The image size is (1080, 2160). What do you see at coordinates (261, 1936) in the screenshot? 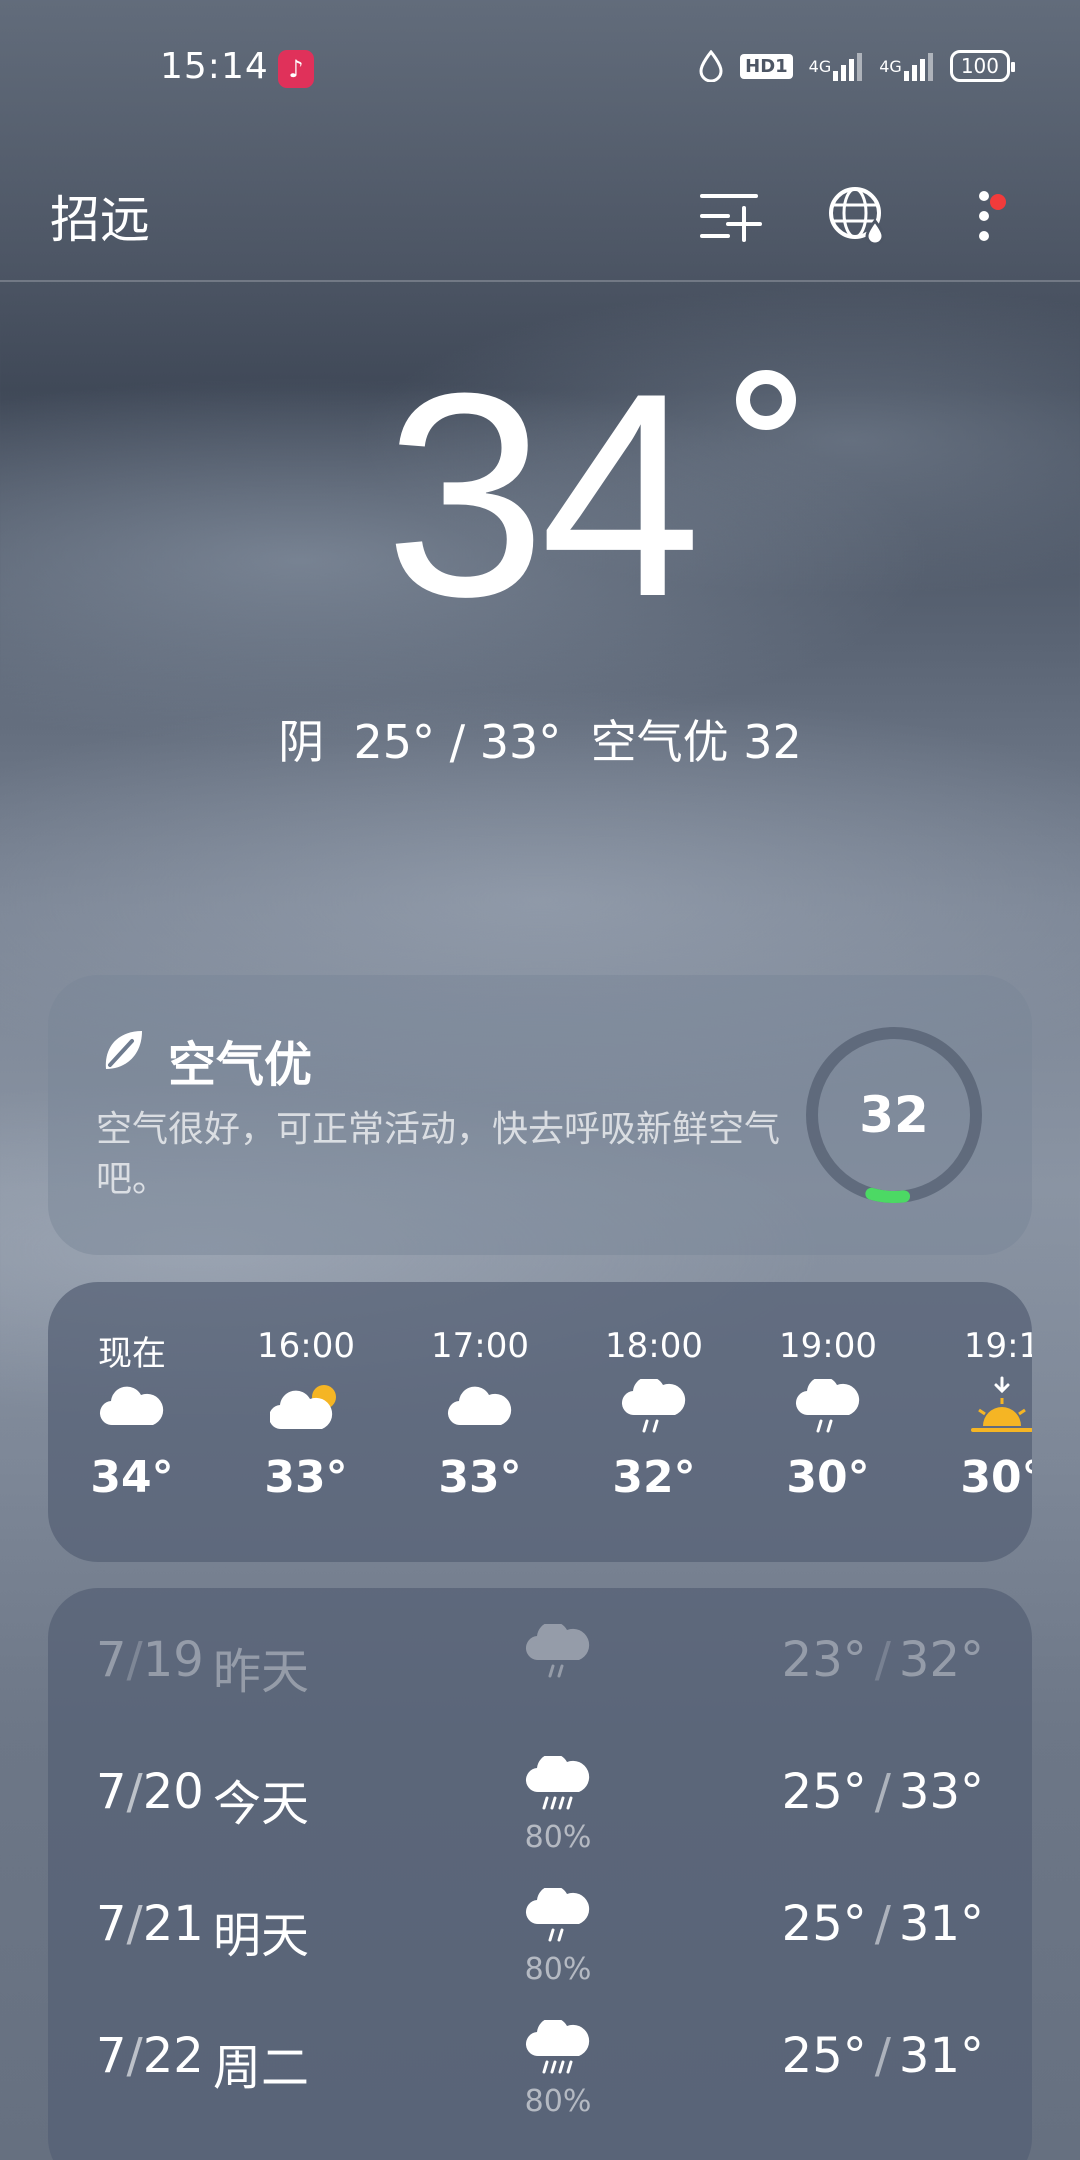
I see `daily-name: 明天` at bounding box center [261, 1936].